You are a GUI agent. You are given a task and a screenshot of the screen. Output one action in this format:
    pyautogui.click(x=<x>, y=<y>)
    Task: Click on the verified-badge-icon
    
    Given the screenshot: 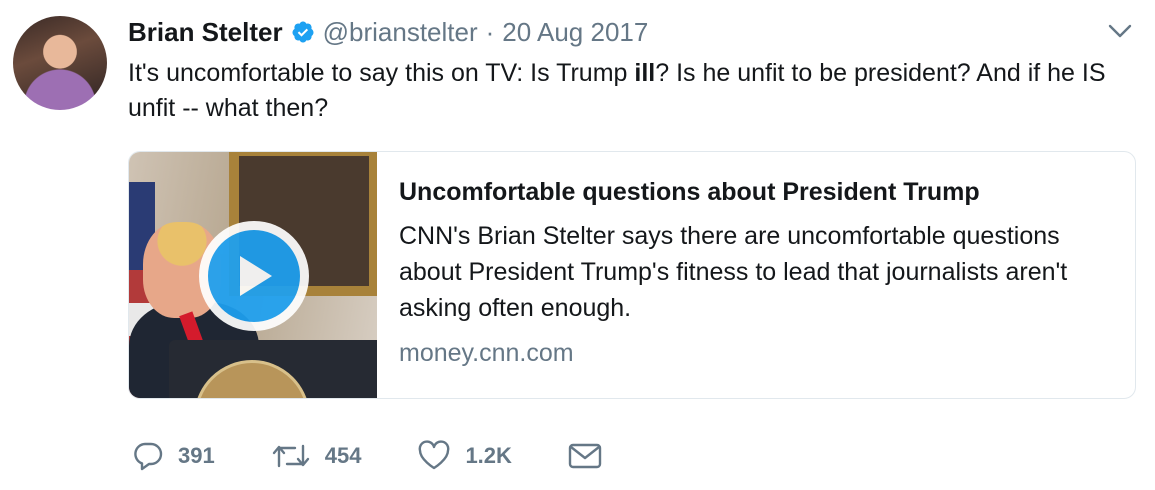 What is the action you would take?
    pyautogui.click(x=303, y=32)
    